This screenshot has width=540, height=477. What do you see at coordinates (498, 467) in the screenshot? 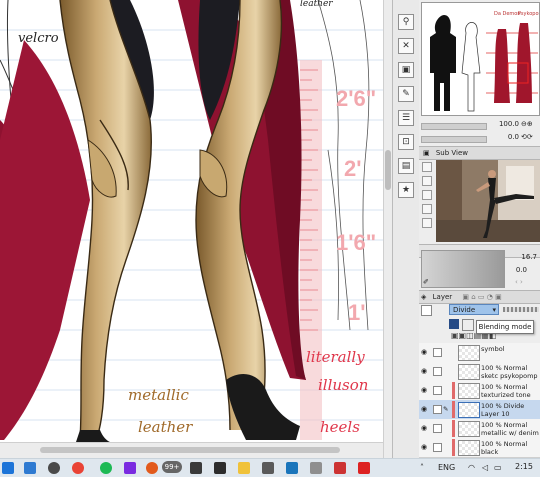
I see `battery-icon: ▭` at bounding box center [498, 467].